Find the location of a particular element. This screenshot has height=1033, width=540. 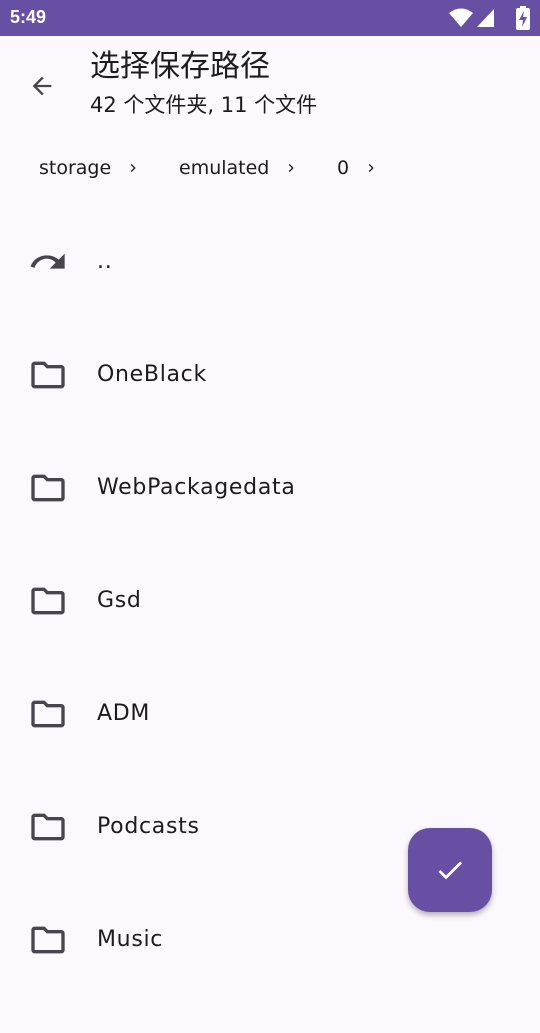

breadcrumb-label: 0 is located at coordinates (343, 168).